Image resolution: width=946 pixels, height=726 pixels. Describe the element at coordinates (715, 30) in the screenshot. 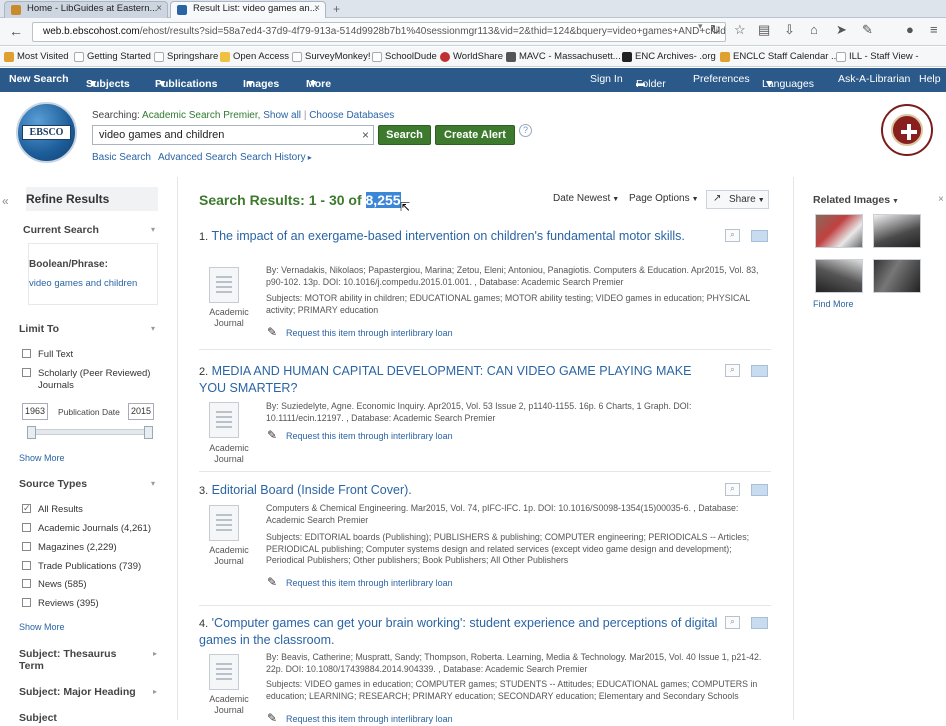

I see `reload-icon: ↻` at that location.